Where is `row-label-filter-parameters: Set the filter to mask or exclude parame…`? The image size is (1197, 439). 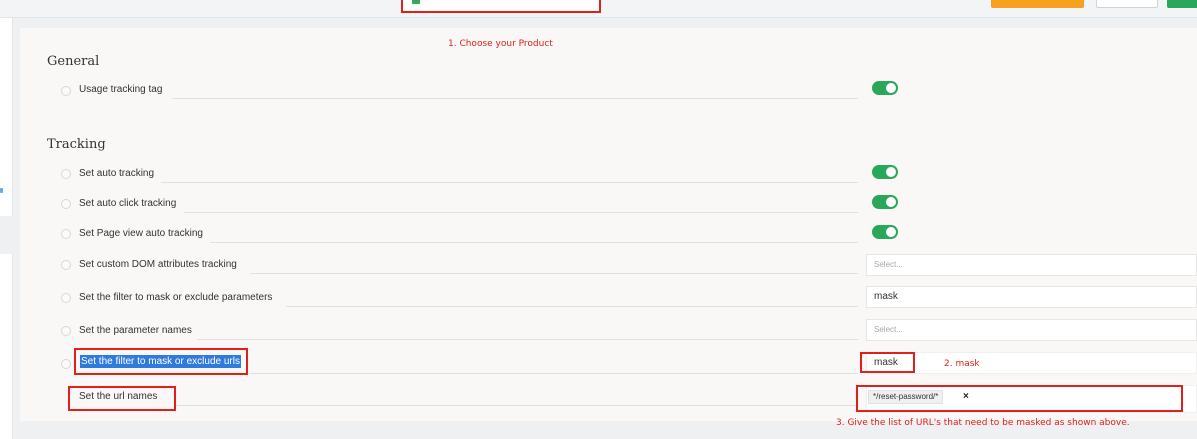
row-label-filter-parameters: Set the filter to mask or exclude parame… is located at coordinates (176, 297).